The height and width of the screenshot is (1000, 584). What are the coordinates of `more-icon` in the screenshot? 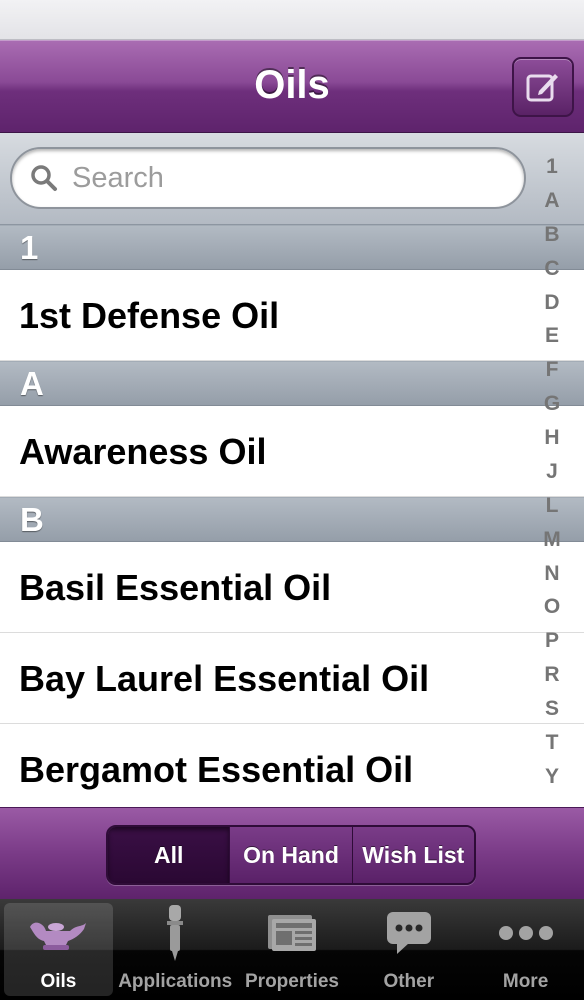 It's located at (526, 933).